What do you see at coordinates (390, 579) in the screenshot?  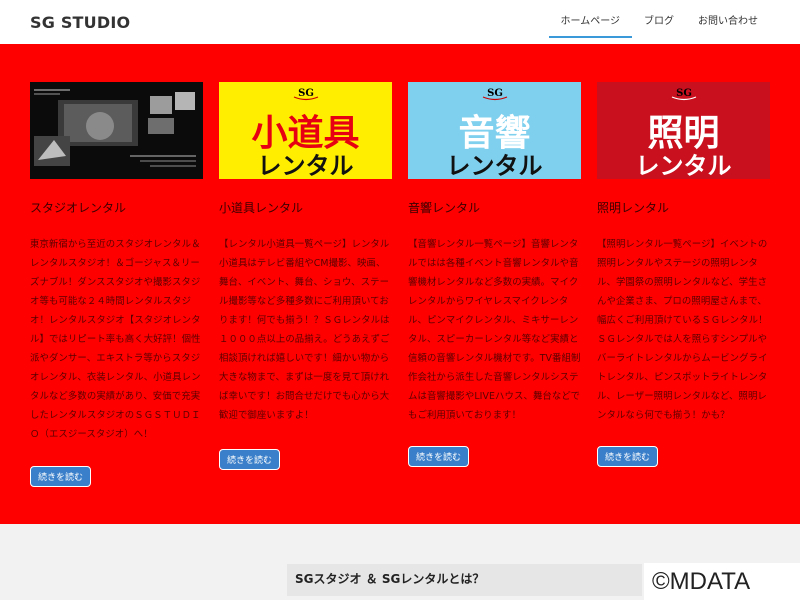 I see `about-title: SGスタジオ ＆ SGレンタルとは？` at bounding box center [390, 579].